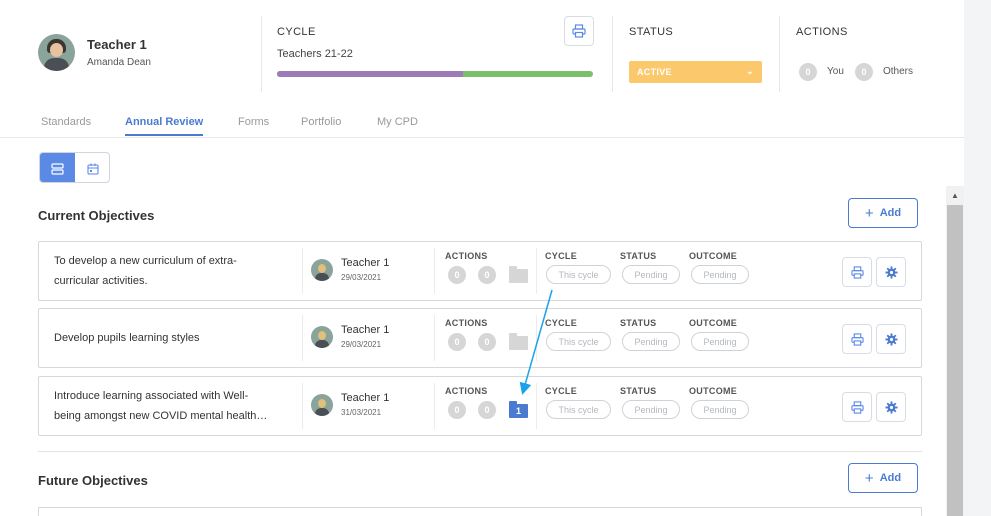 This screenshot has height=516, width=991. Describe the element at coordinates (955, 195) in the screenshot. I see `scroll-up-arrow-icon: ▲` at that location.